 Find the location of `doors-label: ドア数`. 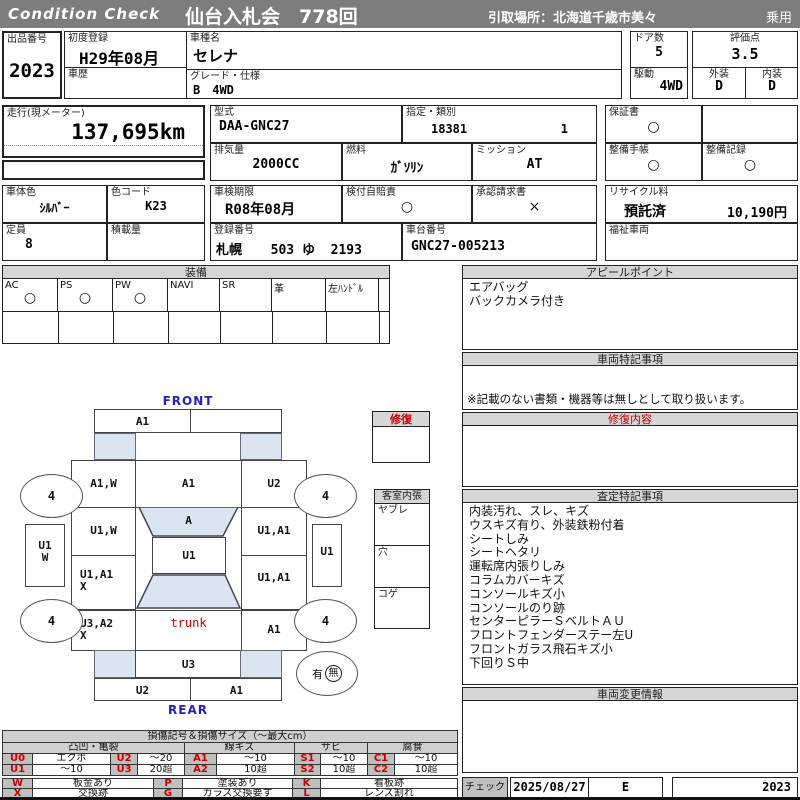

doors-label: ドア数 is located at coordinates (649, 38).